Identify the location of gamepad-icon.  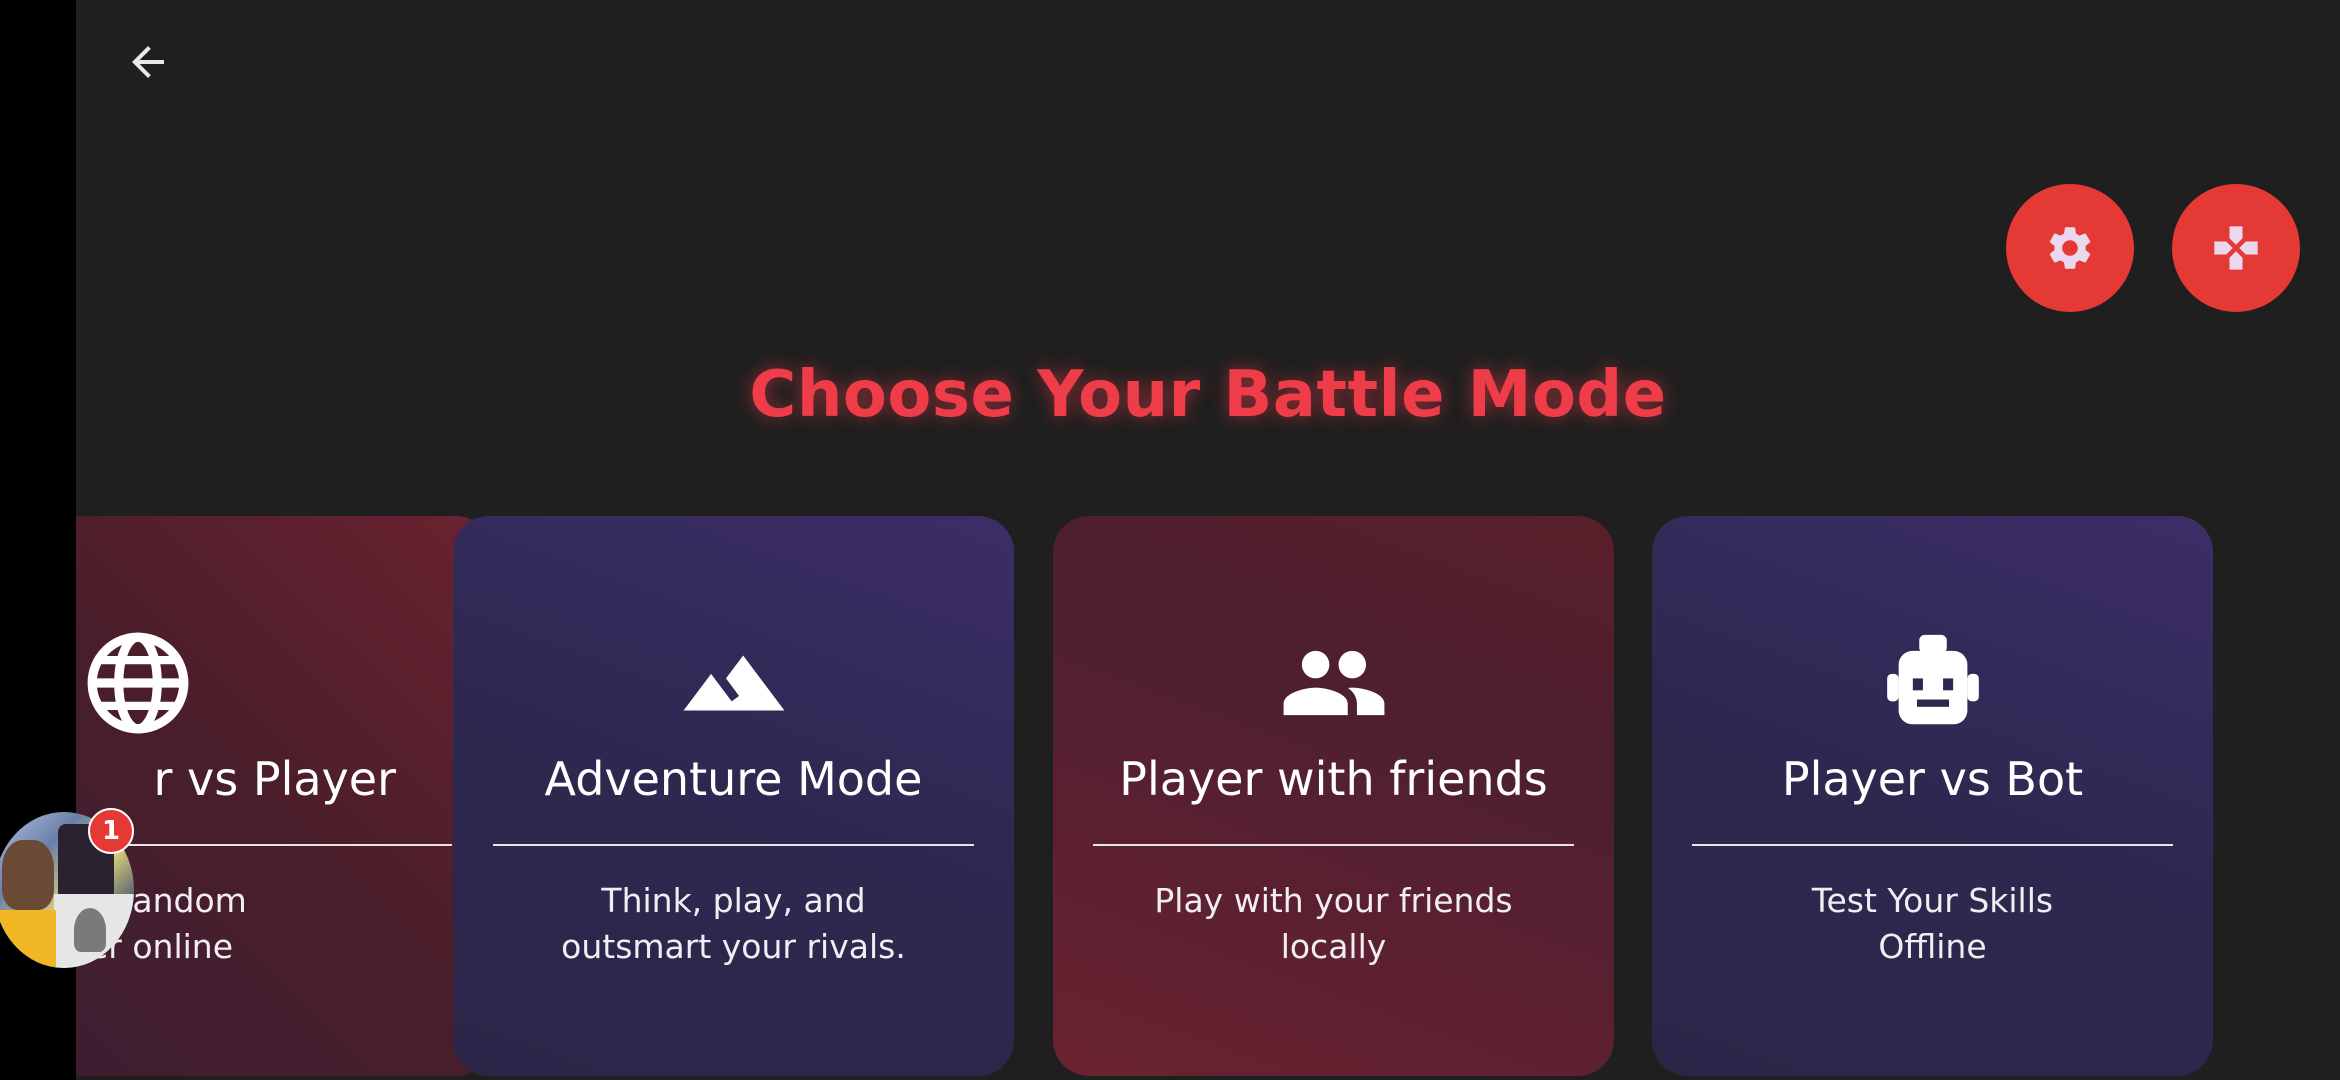
(2236, 248).